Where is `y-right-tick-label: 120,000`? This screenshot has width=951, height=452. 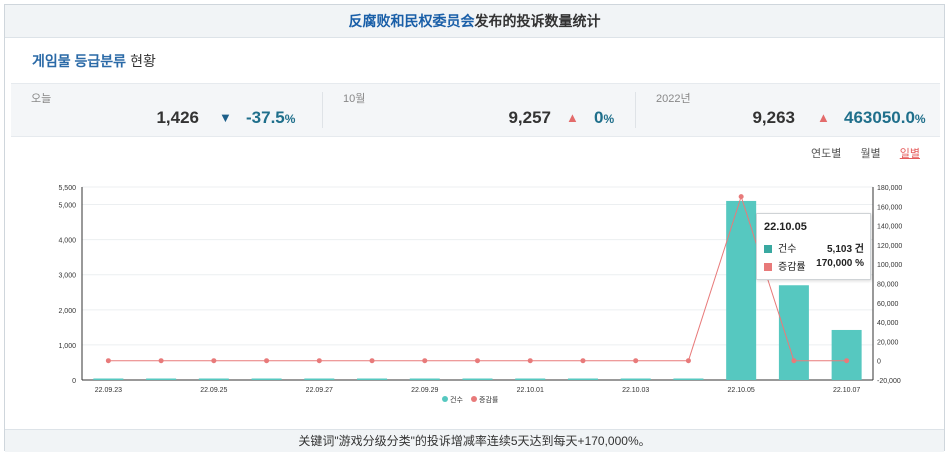
y-right-tick-label: 120,000 is located at coordinates (889, 246).